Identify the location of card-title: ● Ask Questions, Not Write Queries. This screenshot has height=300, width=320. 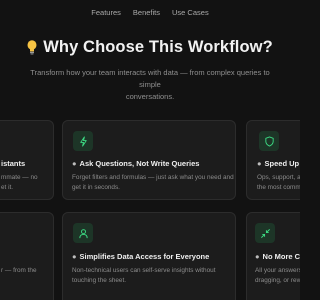
(135, 163).